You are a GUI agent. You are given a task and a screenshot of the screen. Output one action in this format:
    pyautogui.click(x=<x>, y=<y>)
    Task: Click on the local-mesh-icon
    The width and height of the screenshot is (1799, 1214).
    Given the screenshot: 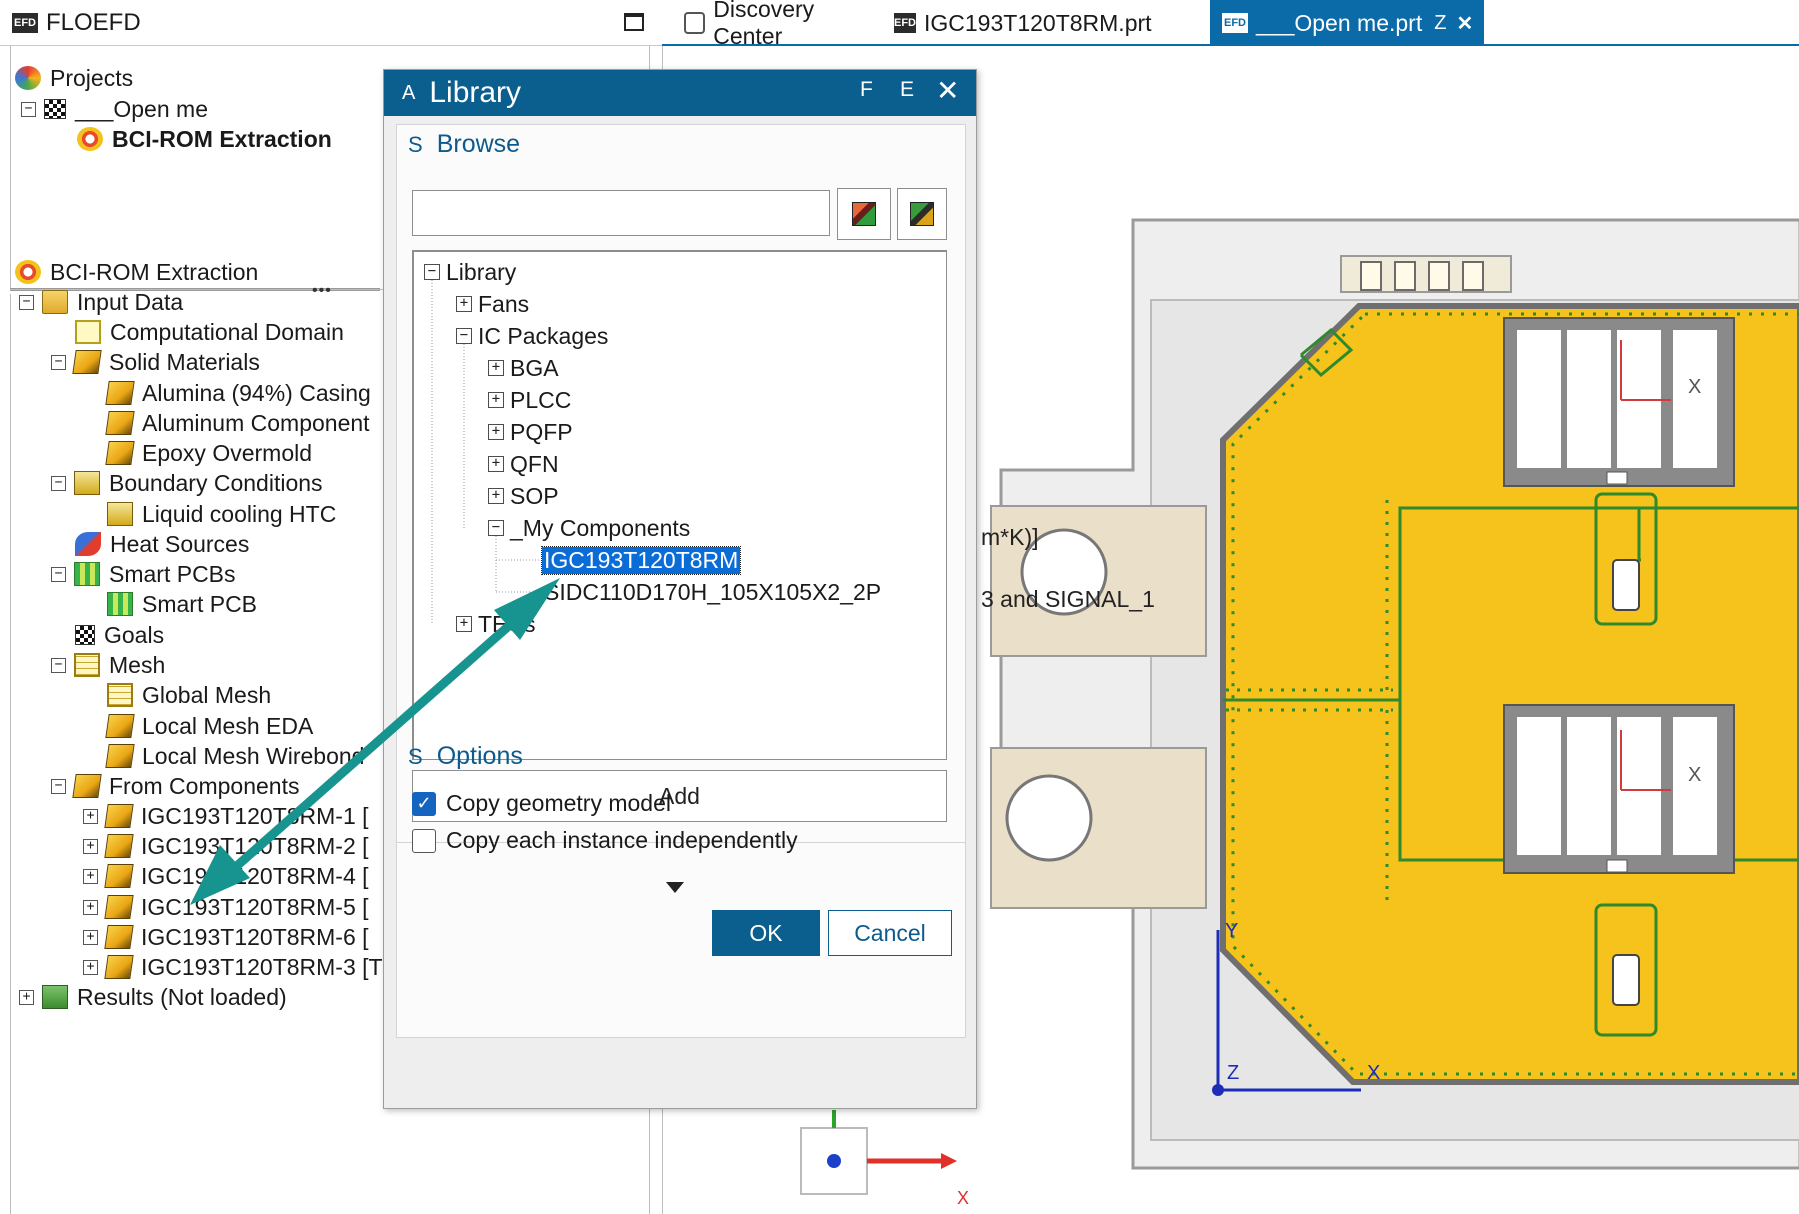 What is the action you would take?
    pyautogui.click(x=120, y=756)
    